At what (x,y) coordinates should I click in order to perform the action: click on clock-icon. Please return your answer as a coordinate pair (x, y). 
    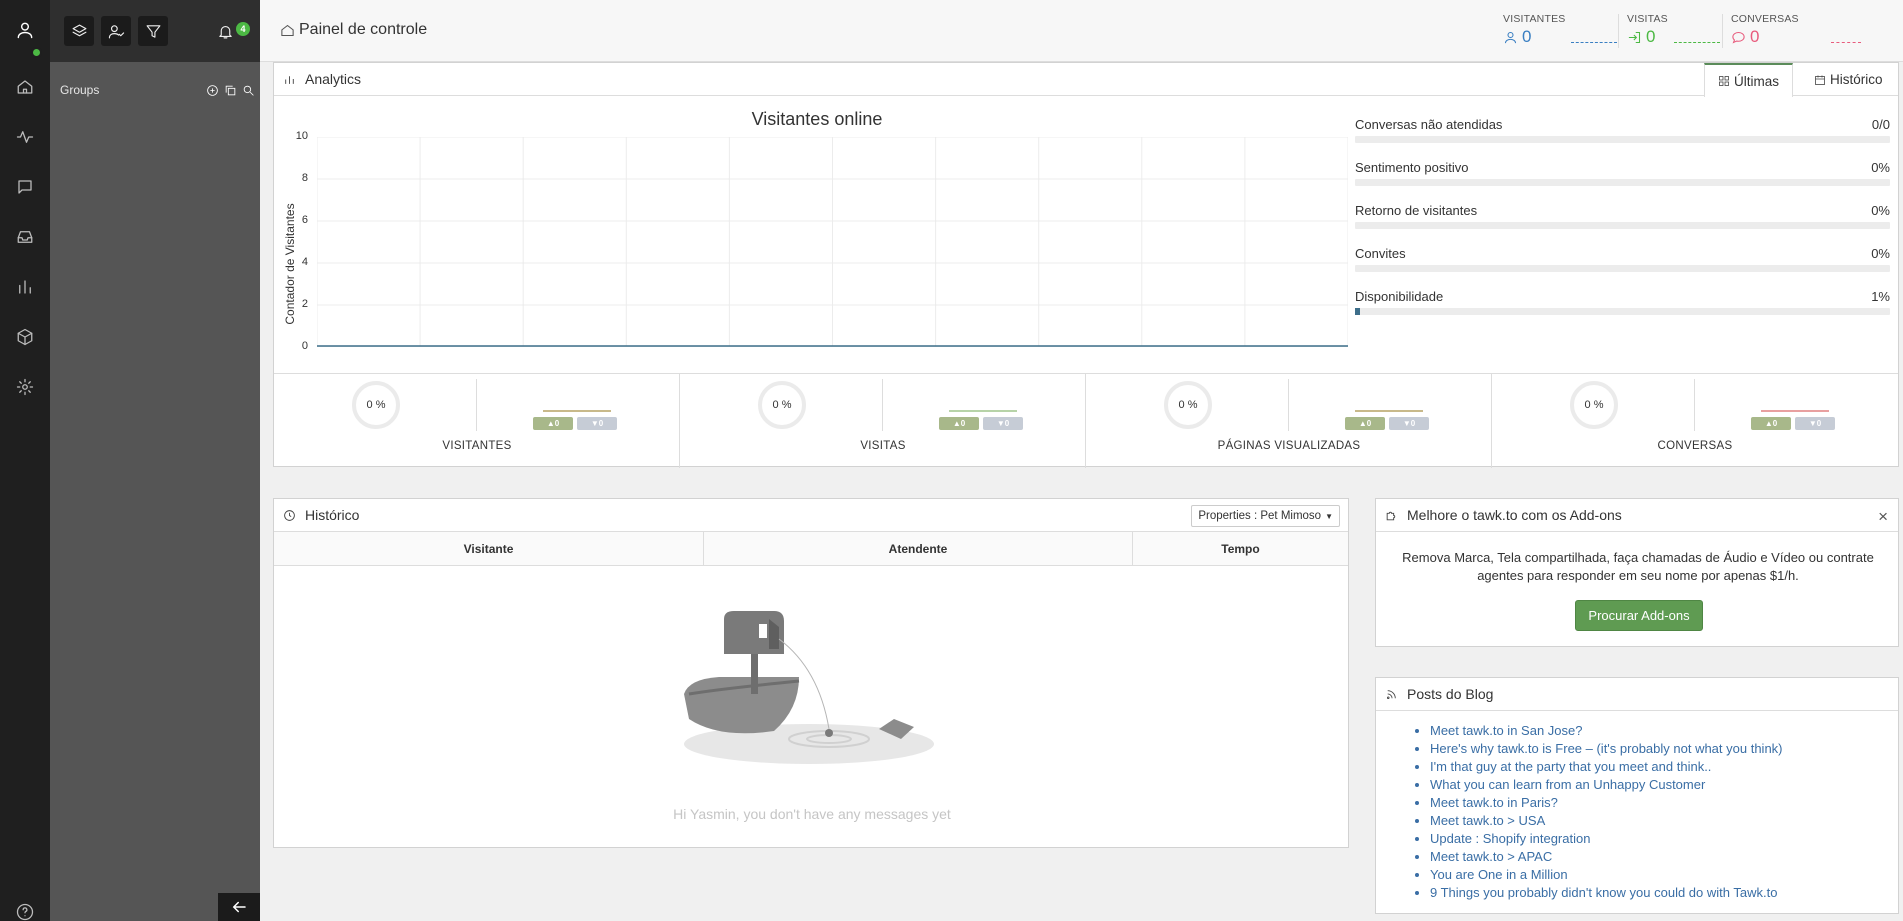
    Looking at the image, I should click on (289, 515).